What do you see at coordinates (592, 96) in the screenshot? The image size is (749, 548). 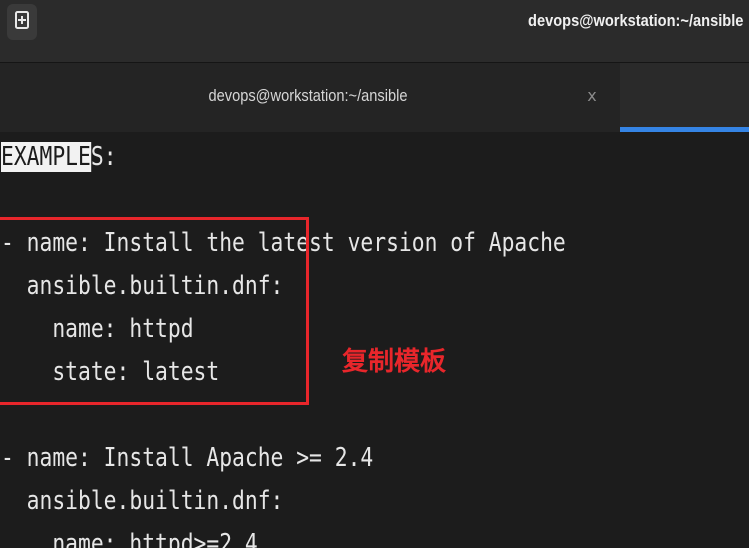 I see `close-icon: x` at bounding box center [592, 96].